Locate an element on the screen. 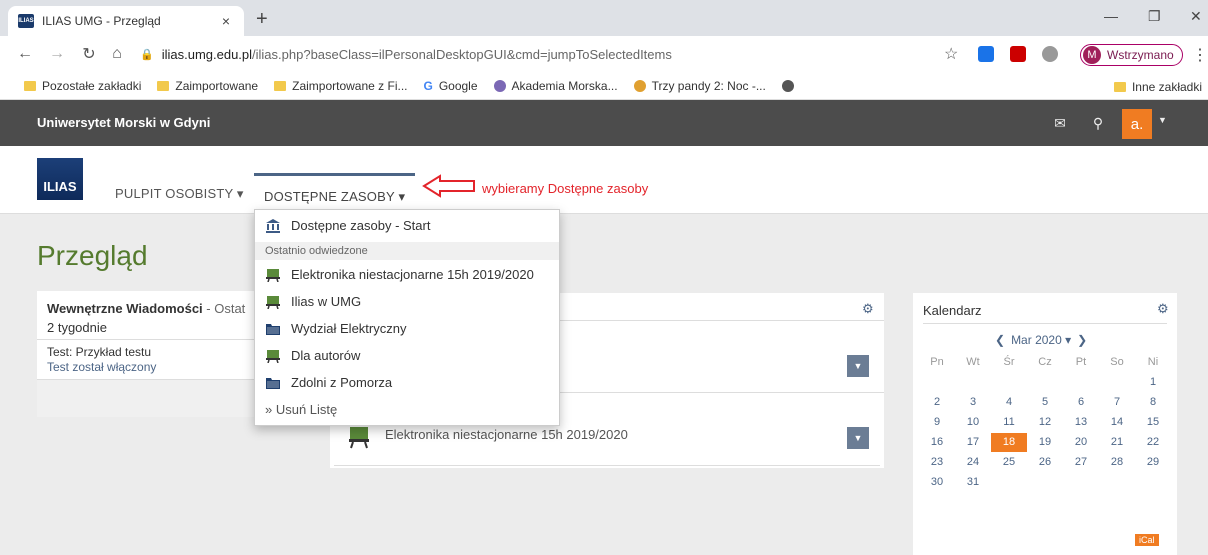 This screenshot has height=555, width=1208. forward-icon: → is located at coordinates (57, 54).